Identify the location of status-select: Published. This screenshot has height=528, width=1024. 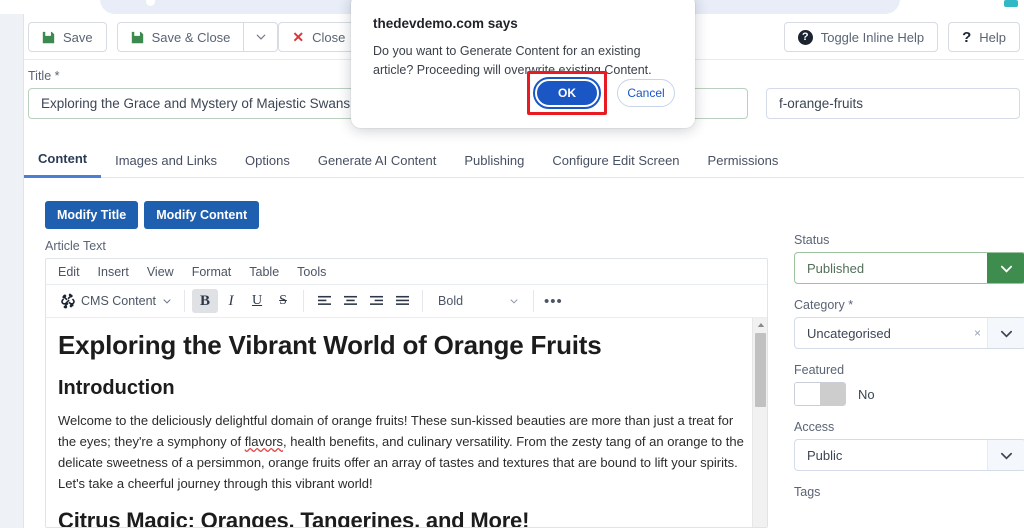
(909, 268).